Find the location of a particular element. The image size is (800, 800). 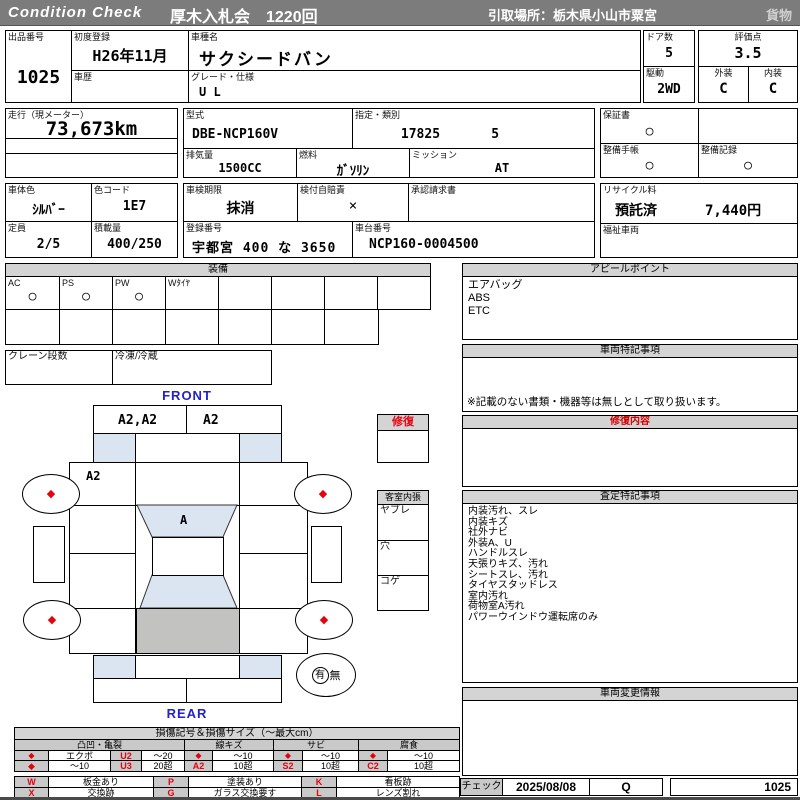

load-capacity-value: 400/250 is located at coordinates (134, 244).